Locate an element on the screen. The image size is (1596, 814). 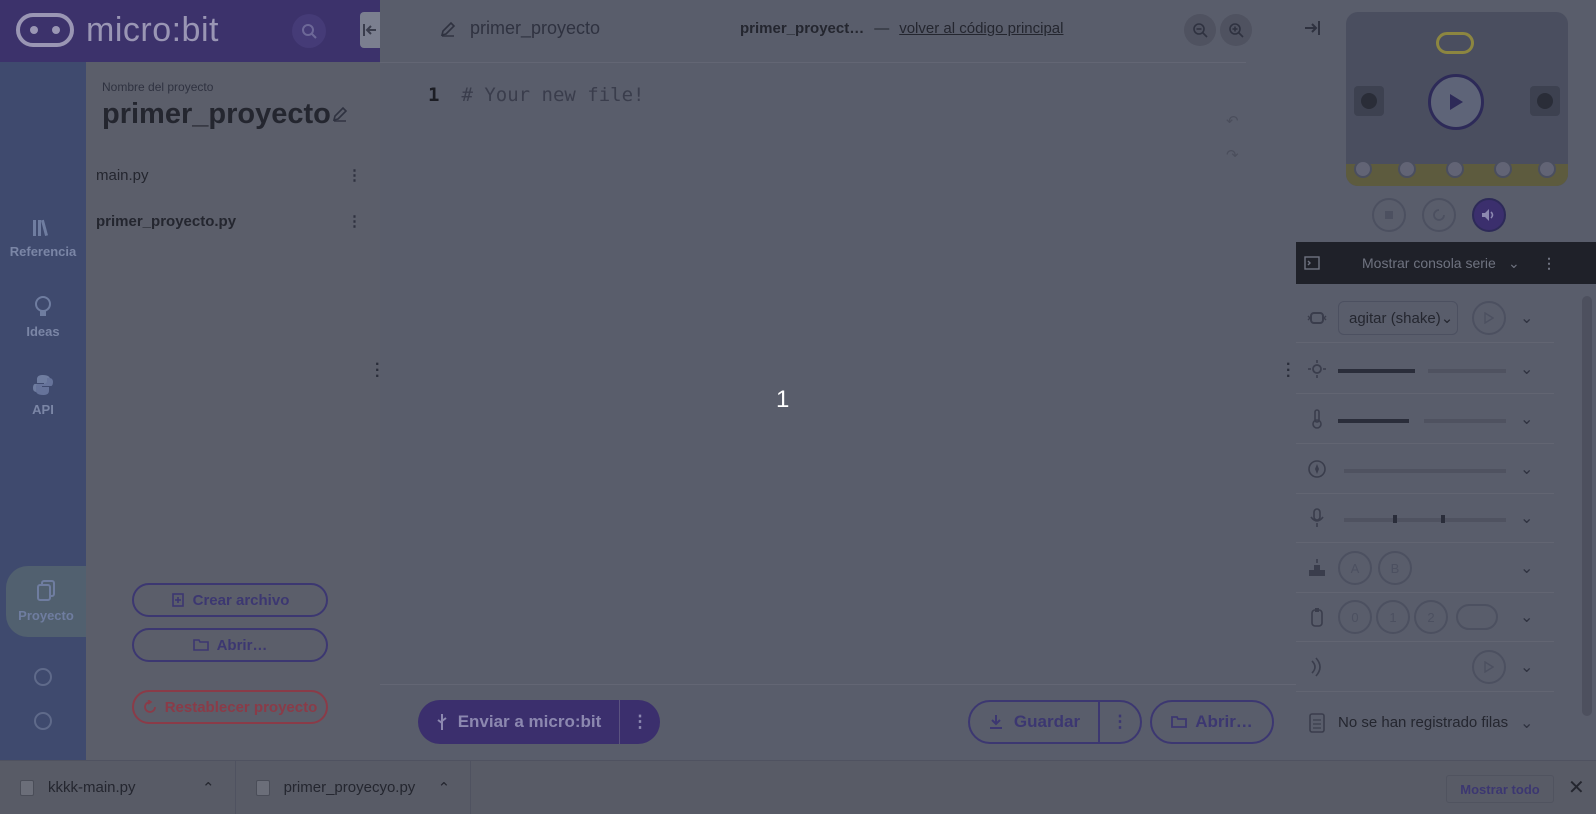
file-row-primer-proyecto: primer_proyecto.py ⋮ is located at coordinates (229, 221).